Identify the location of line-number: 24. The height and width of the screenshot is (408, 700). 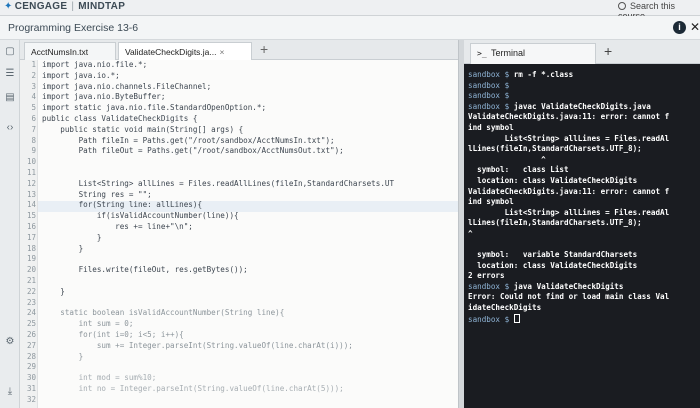
(31, 313).